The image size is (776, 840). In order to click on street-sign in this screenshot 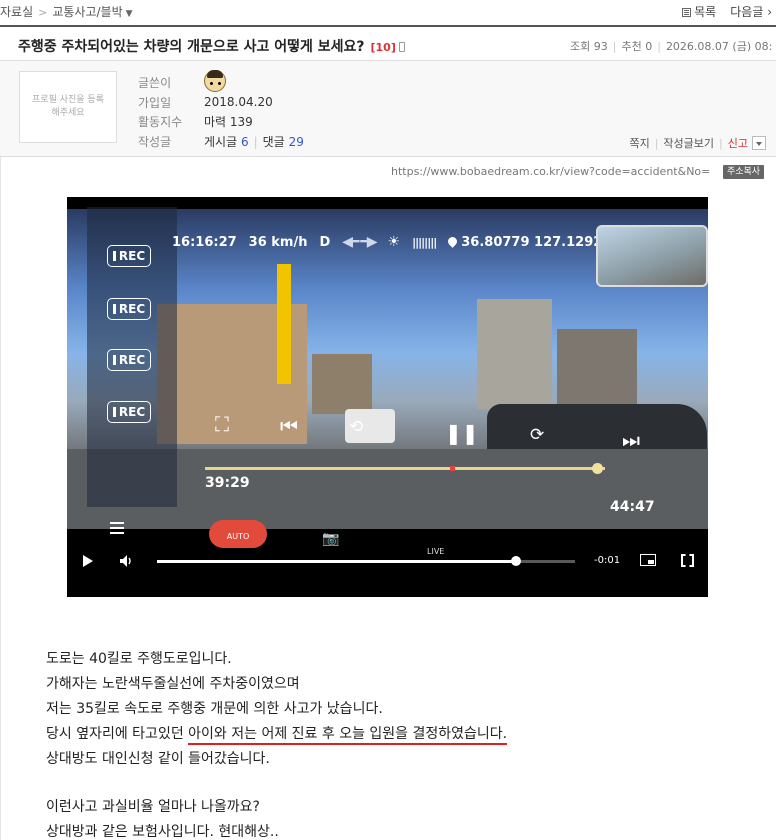, I will do `click(284, 324)`.